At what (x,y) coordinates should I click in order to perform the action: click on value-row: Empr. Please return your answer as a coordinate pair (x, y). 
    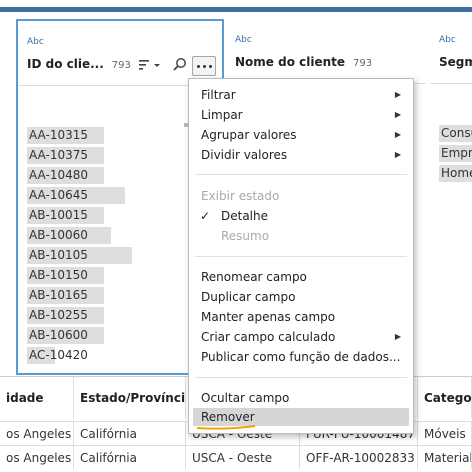
    Looking at the image, I should click on (455, 153).